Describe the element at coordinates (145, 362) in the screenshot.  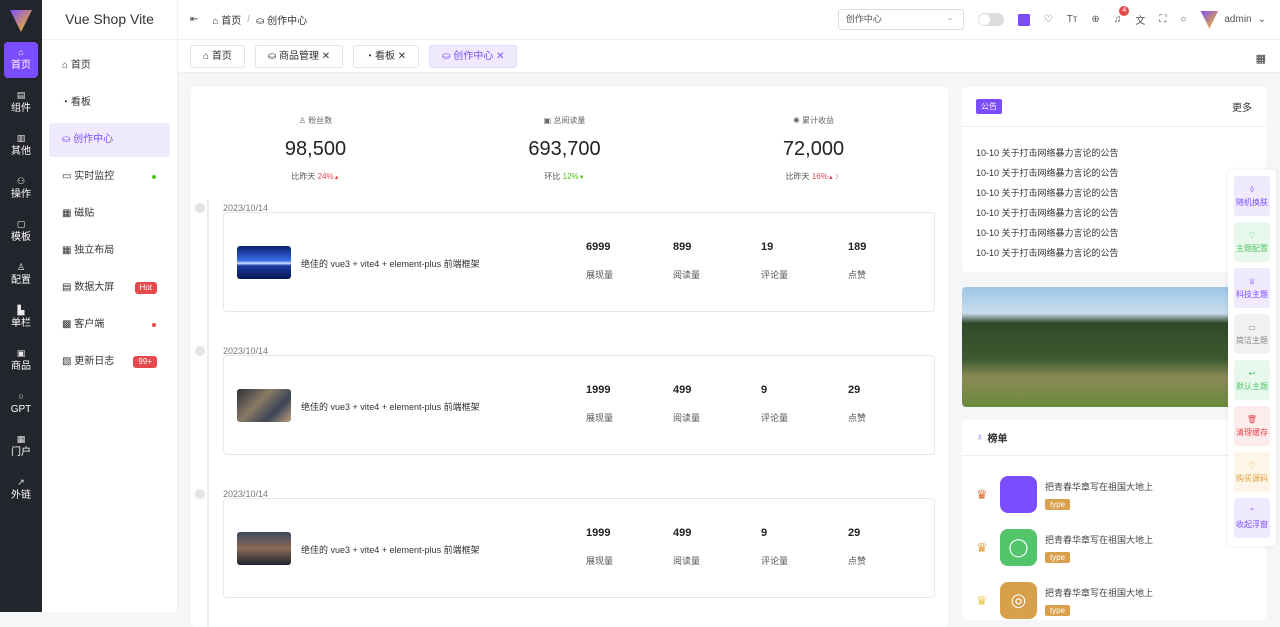
I see `menu-badge: 99+` at that location.